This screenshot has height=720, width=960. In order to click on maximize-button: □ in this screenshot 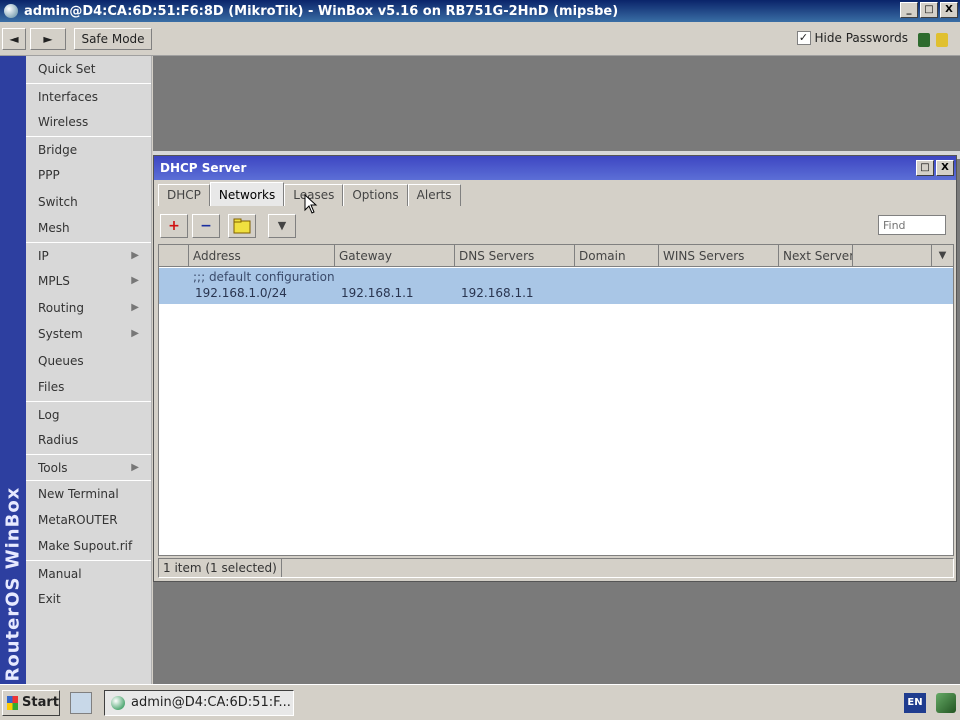, I will do `click(929, 10)`.